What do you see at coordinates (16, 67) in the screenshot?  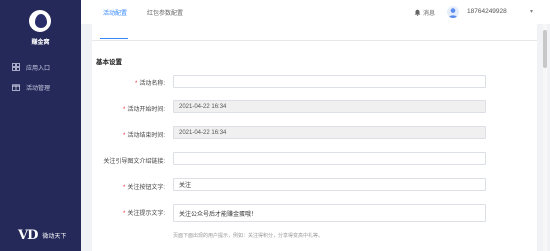 I see `grid-icon` at bounding box center [16, 67].